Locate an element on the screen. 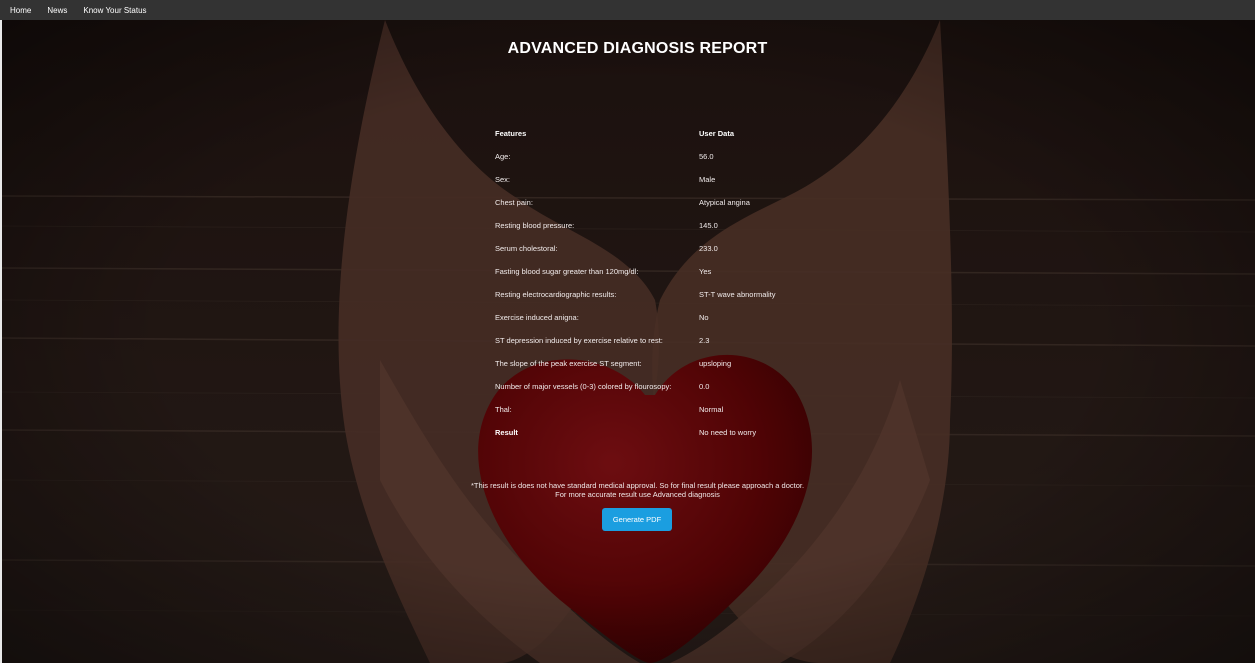  feature-label: Resting electrocardiographic results: is located at coordinates (556, 294).